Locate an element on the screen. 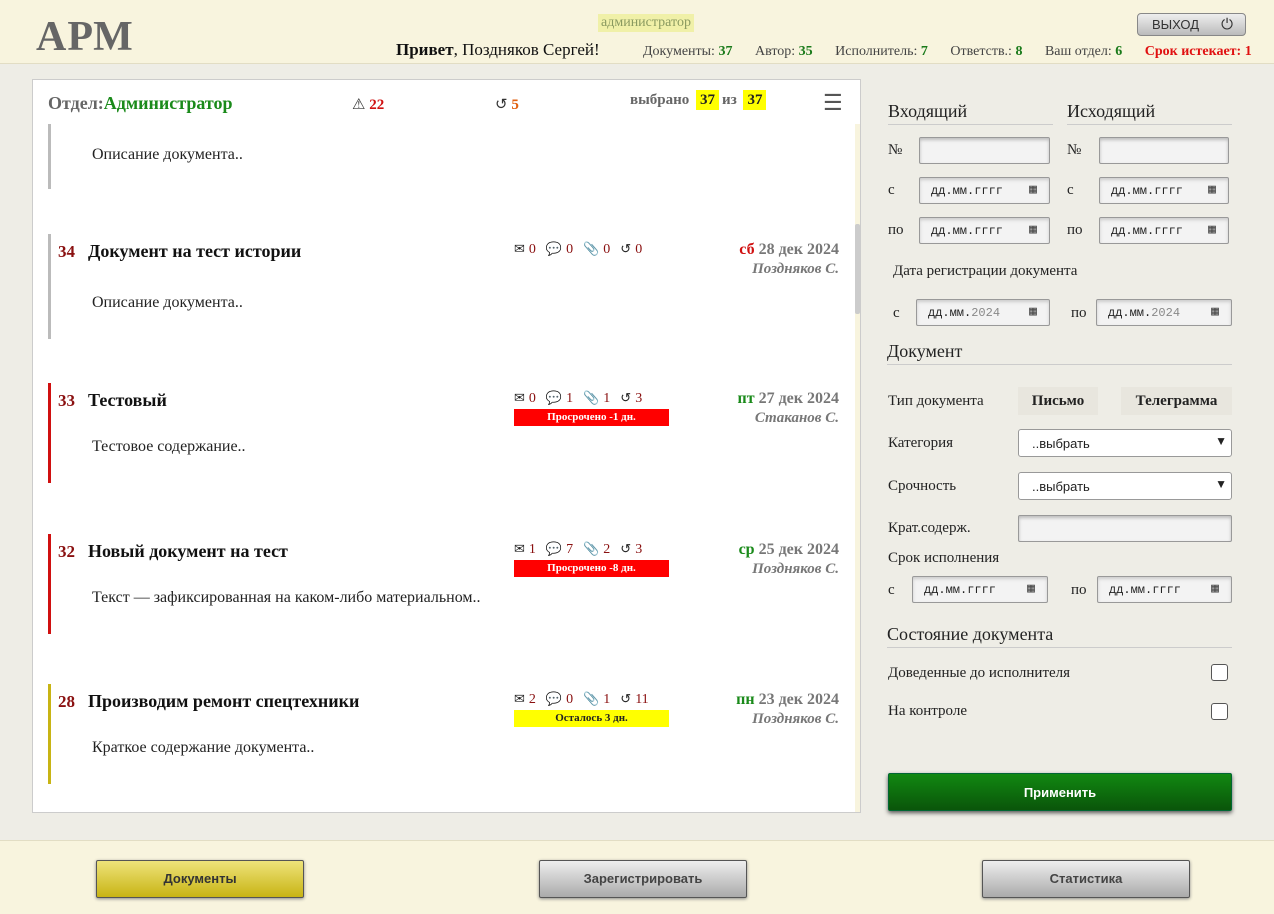 This screenshot has height=914, width=1274. reg-from-label: с is located at coordinates (896, 313).